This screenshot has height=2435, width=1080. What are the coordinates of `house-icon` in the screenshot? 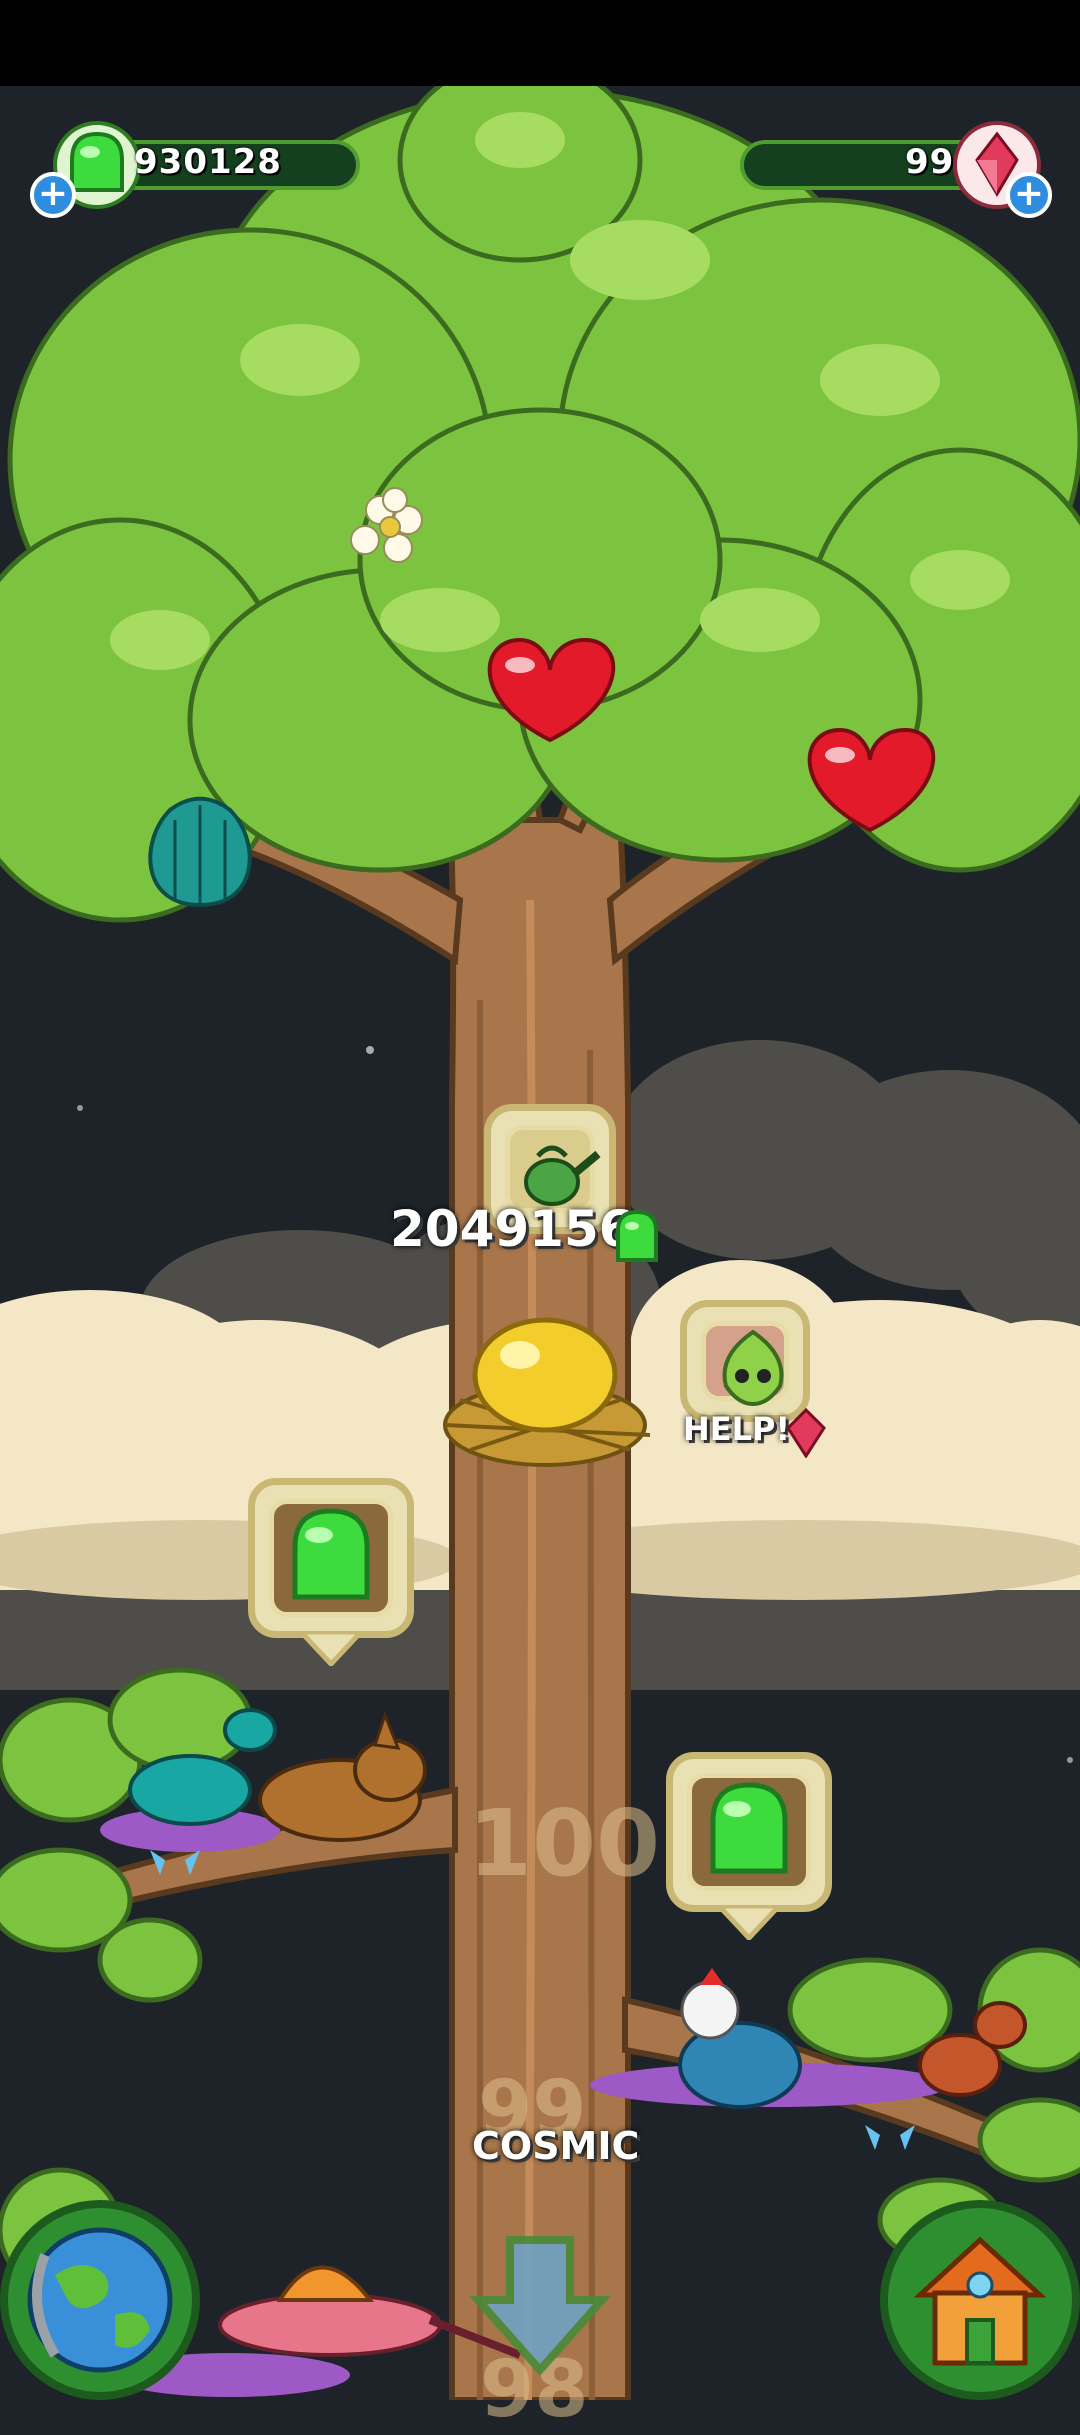 It's located at (980, 2301).